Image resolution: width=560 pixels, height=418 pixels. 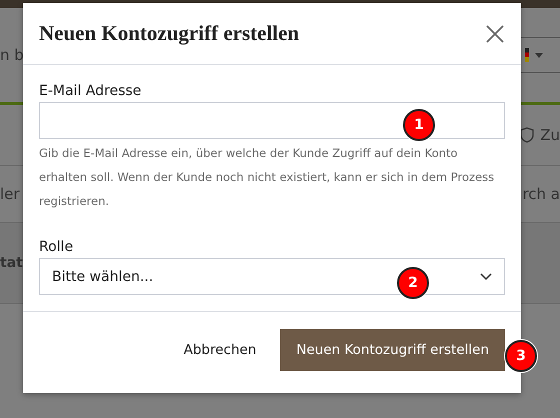 What do you see at coordinates (527, 135) in the screenshot?
I see `shield-icon` at bounding box center [527, 135].